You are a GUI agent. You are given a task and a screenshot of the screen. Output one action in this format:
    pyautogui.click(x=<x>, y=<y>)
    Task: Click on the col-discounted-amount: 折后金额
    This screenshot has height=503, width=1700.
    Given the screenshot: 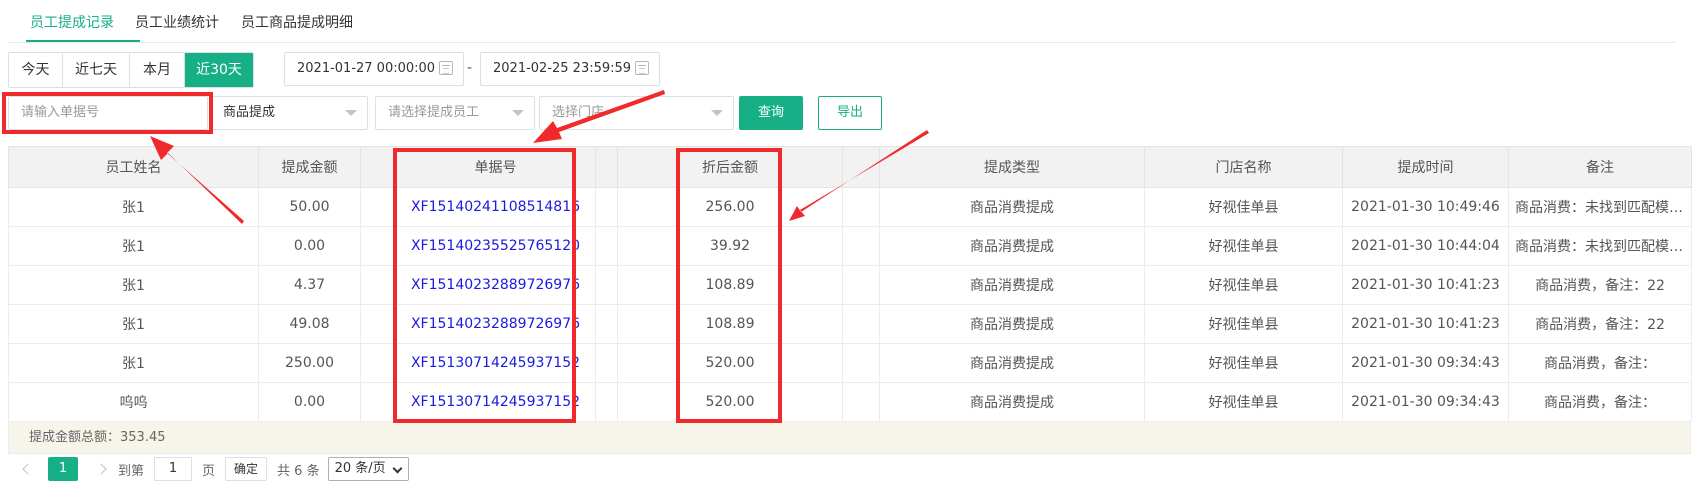 What is the action you would take?
    pyautogui.click(x=730, y=167)
    